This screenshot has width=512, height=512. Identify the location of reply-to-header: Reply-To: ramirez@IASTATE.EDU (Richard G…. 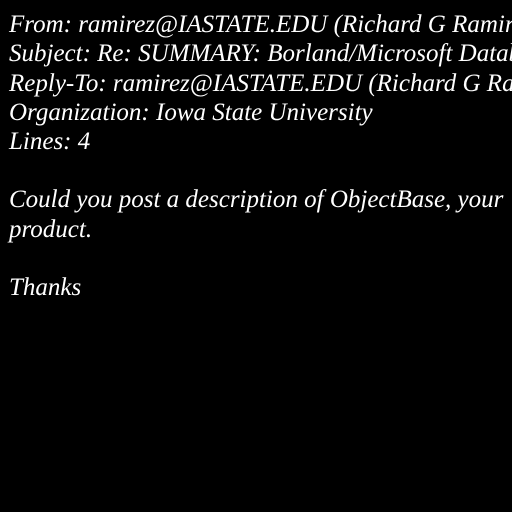
(260, 83).